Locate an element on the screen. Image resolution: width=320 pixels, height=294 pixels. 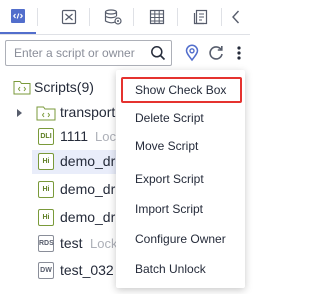
menu-item-move-script: Move Script is located at coordinates (180, 146).